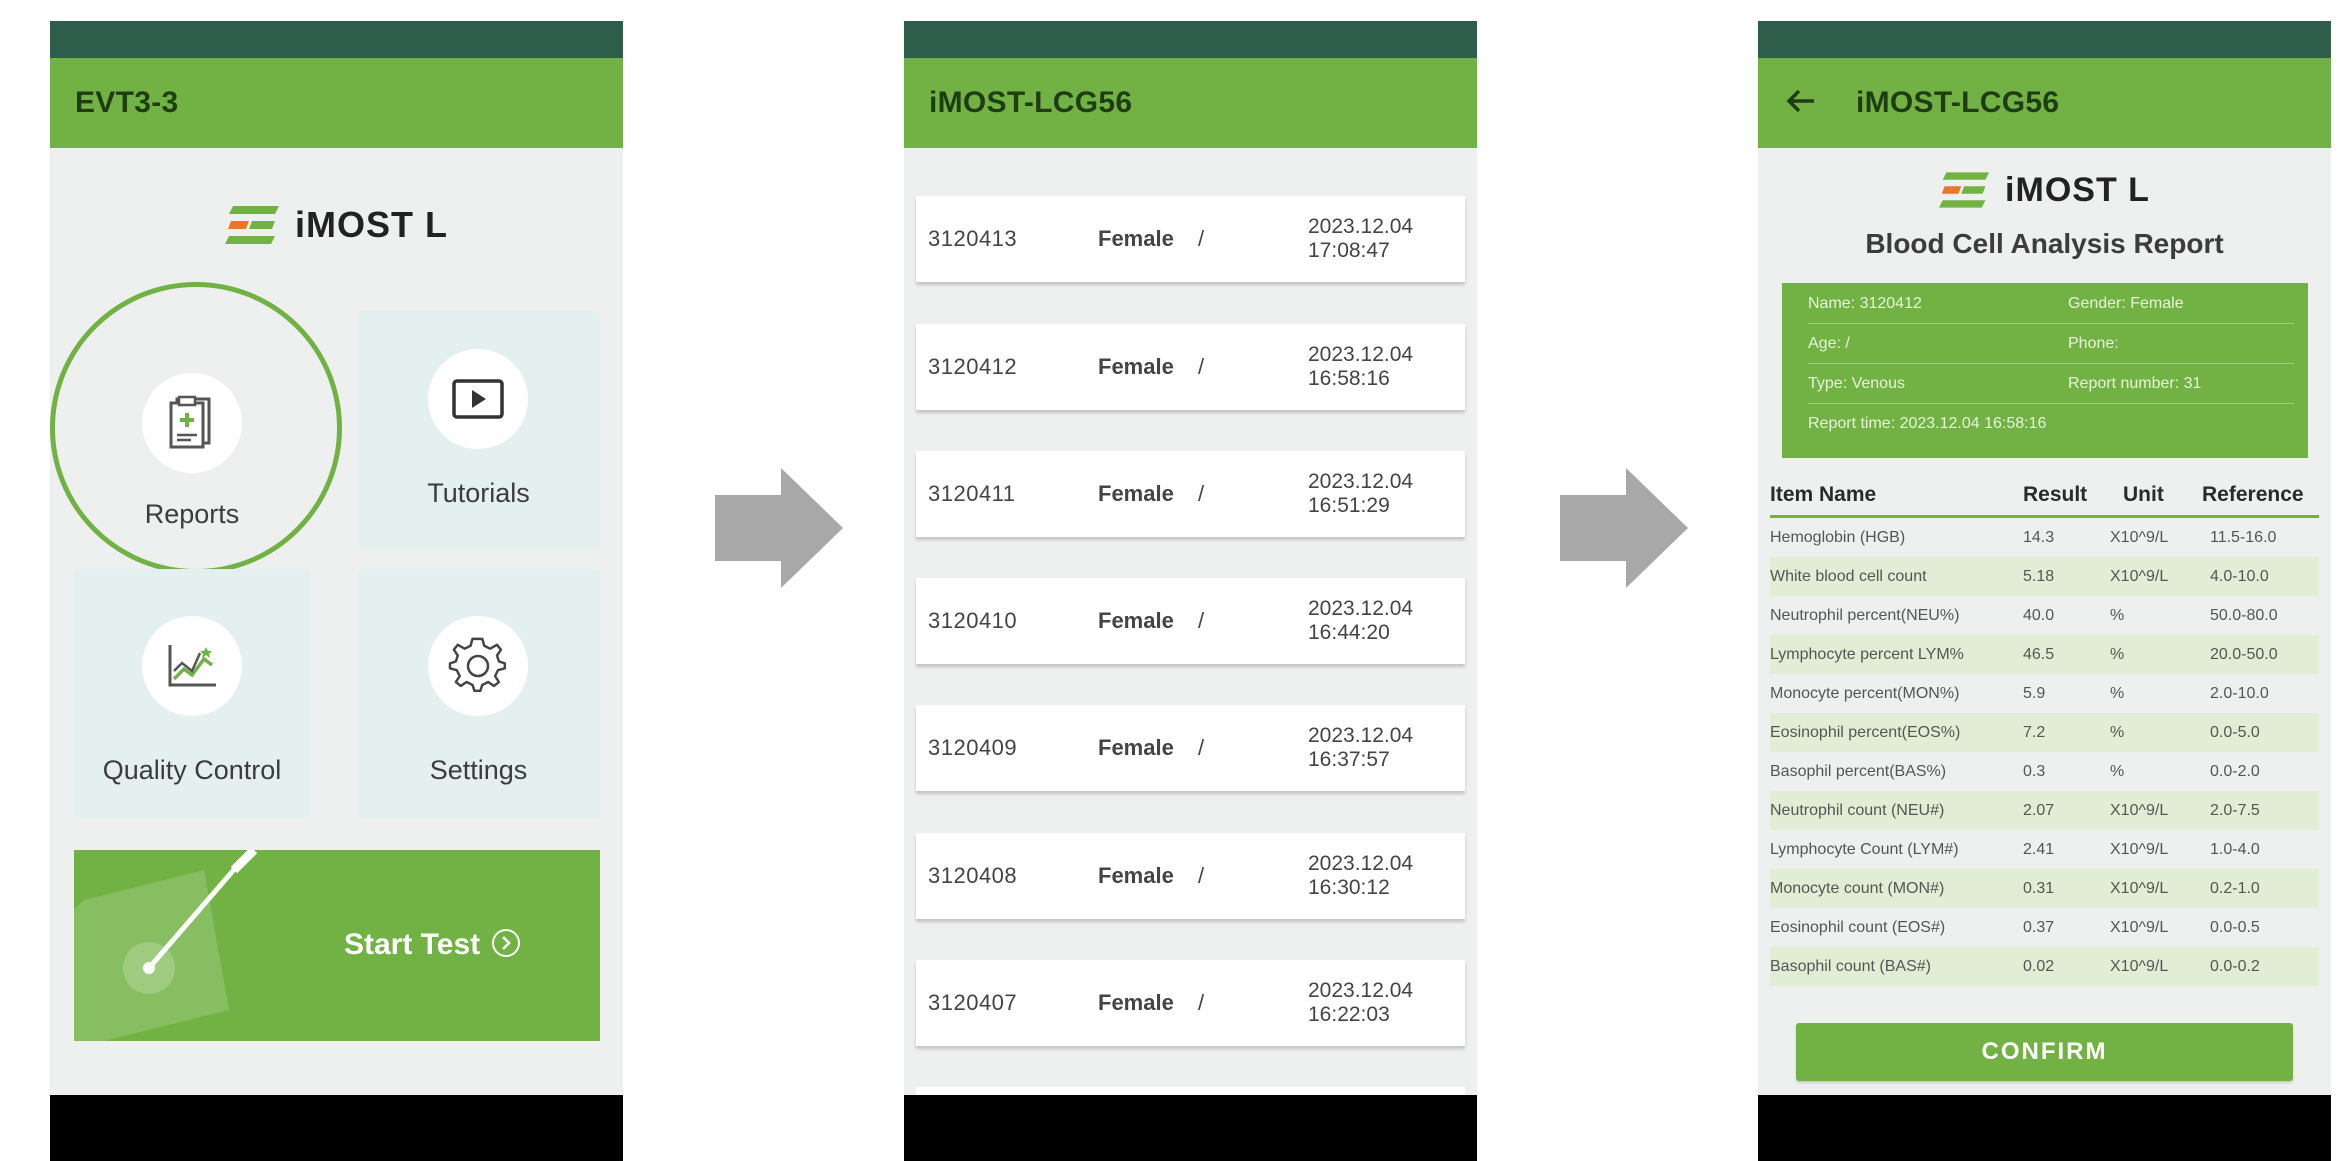  What do you see at coordinates (1190, 367) in the screenshot?
I see `list-item: 3120412 Female / 2023.12.04 16:58:16` at bounding box center [1190, 367].